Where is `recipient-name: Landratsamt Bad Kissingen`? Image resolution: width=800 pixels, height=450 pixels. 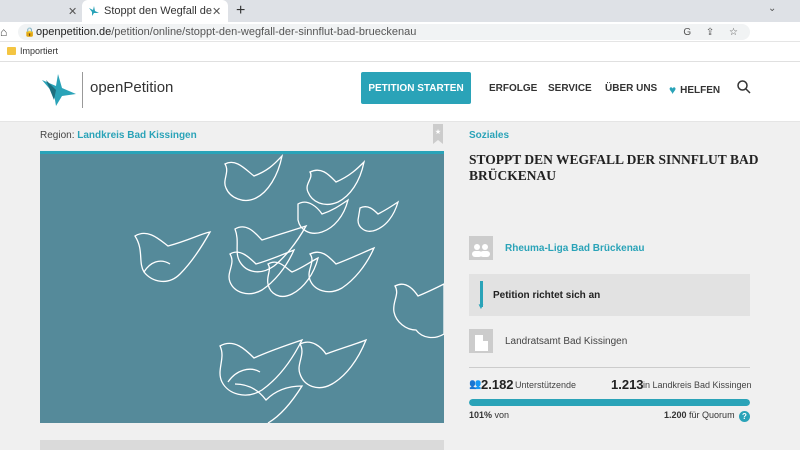 recipient-name: Landratsamt Bad Kissingen is located at coordinates (566, 341).